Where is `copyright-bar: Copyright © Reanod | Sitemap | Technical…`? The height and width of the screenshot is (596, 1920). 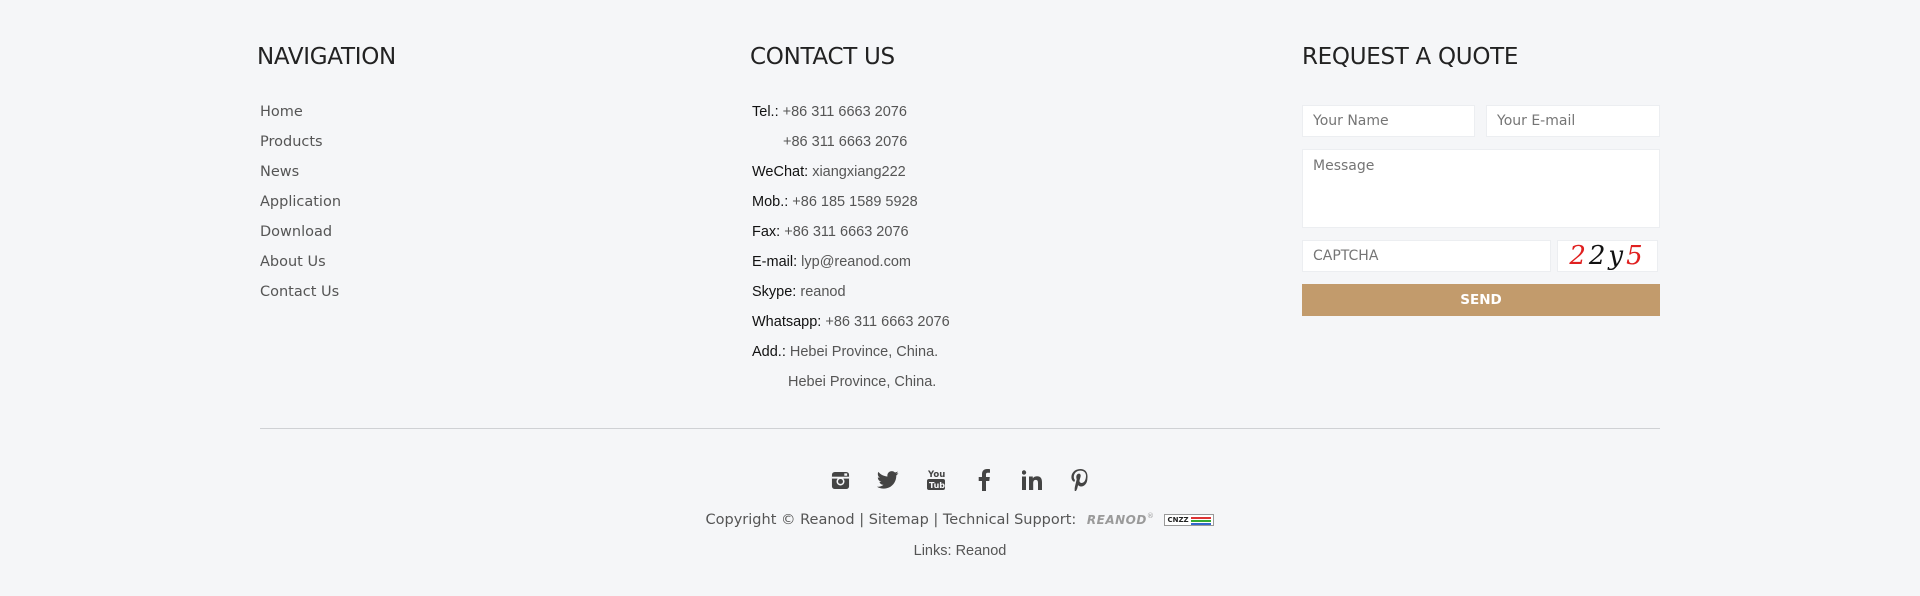 copyright-bar: Copyright © Reanod | Sitemap | Technical… is located at coordinates (960, 520).